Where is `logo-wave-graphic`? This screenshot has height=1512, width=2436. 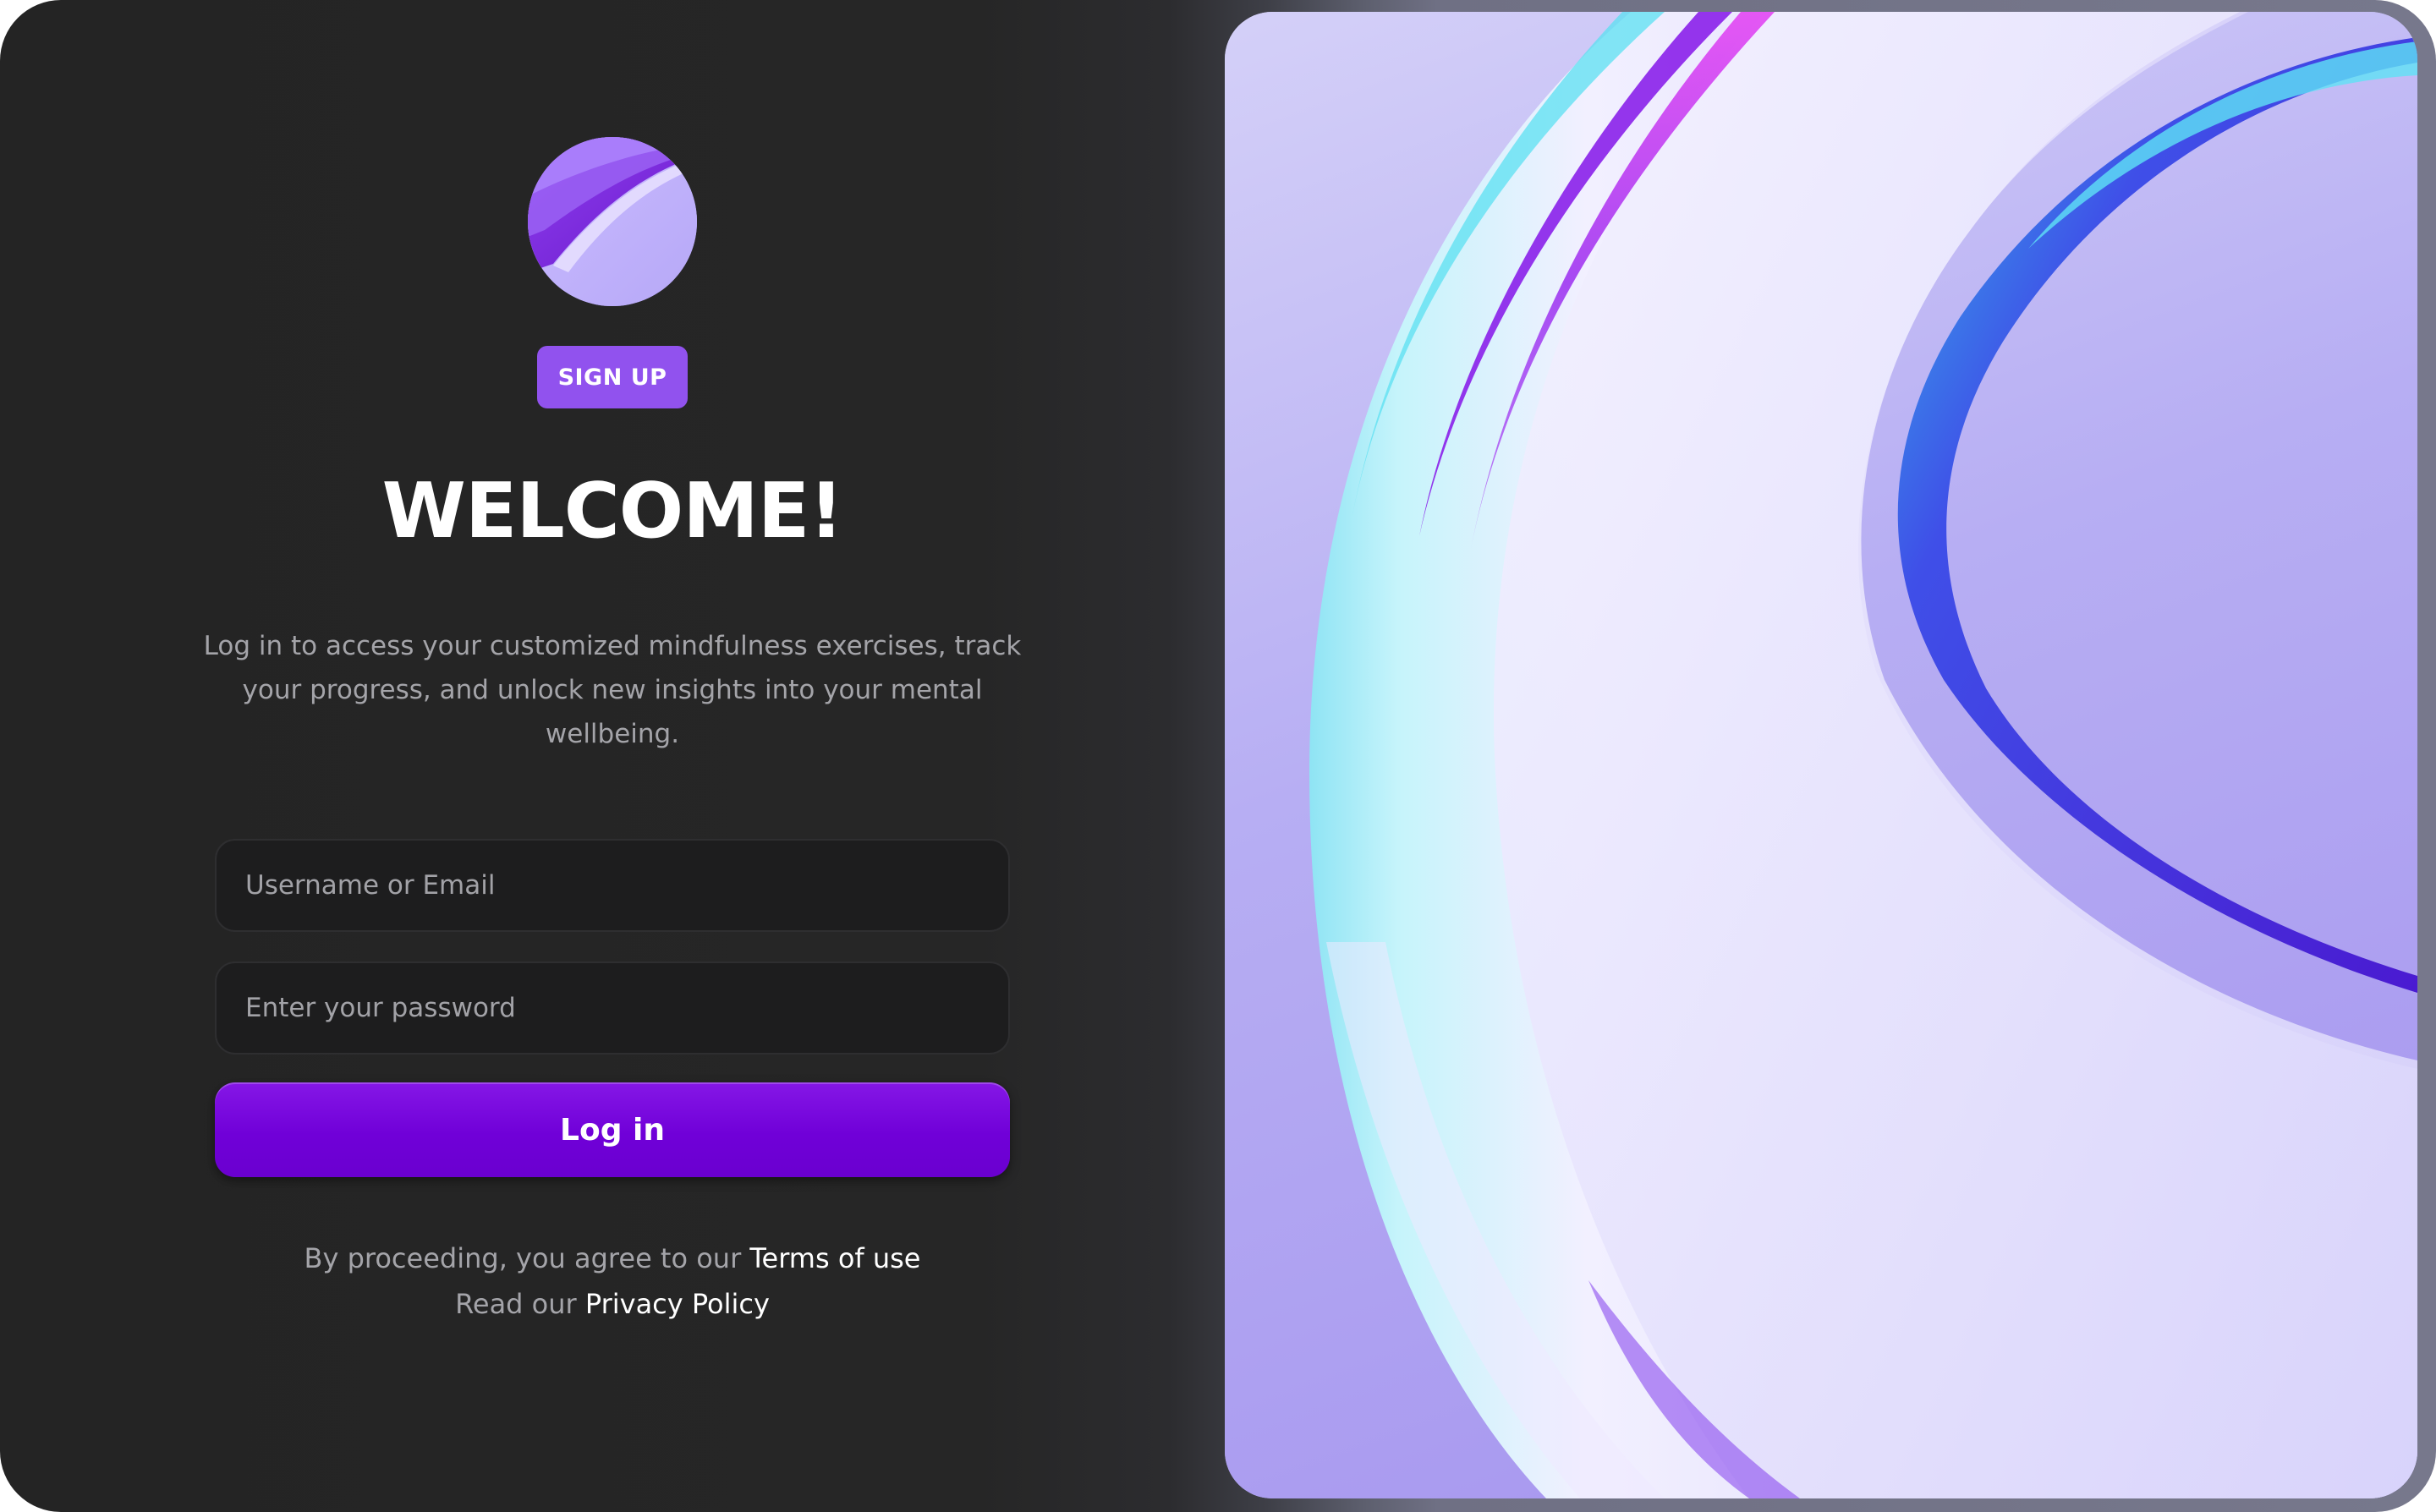
logo-wave-graphic is located at coordinates (612, 221).